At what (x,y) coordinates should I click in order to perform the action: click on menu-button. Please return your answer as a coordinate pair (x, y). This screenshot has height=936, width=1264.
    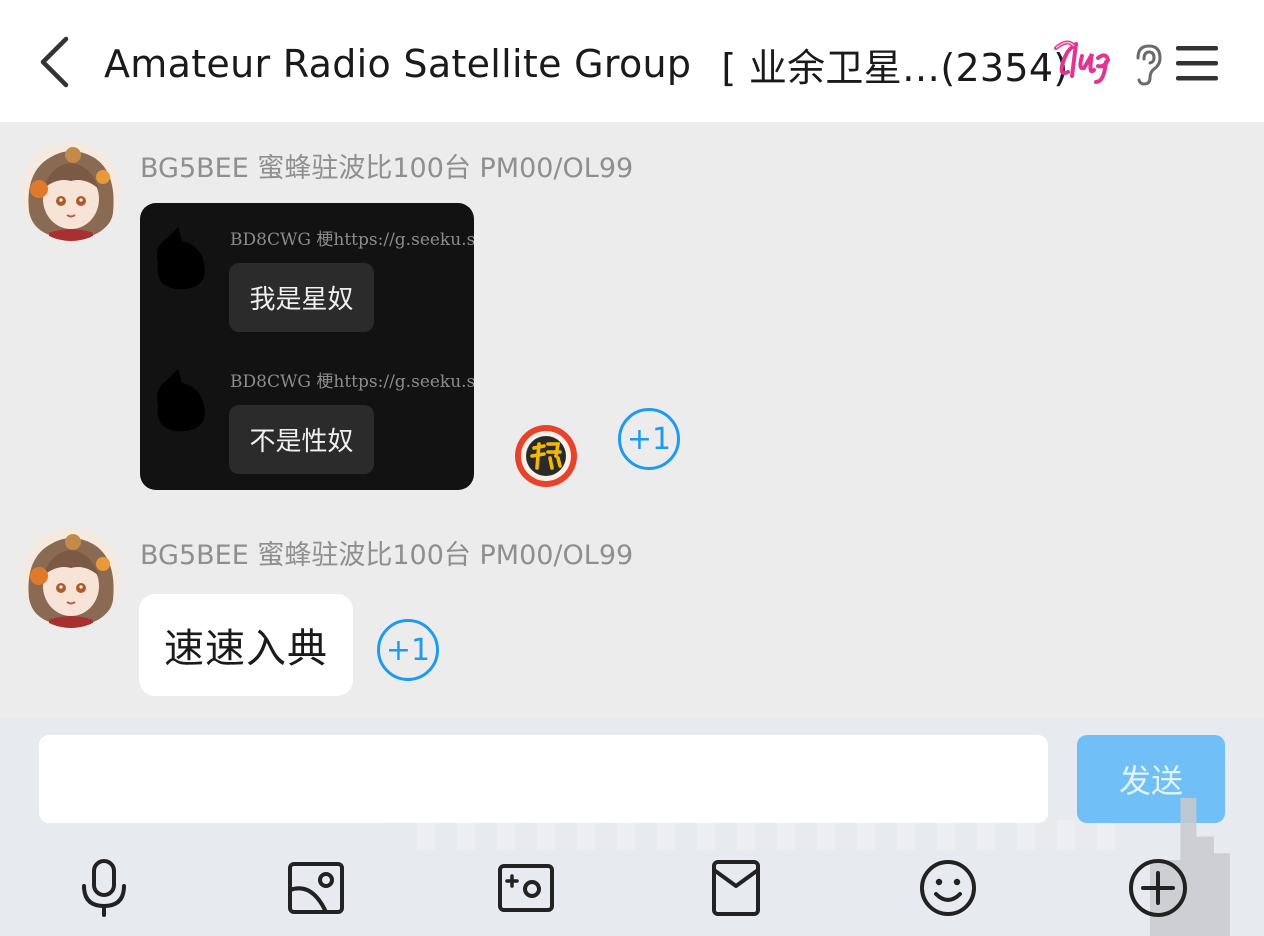
    Looking at the image, I should click on (1197, 63).